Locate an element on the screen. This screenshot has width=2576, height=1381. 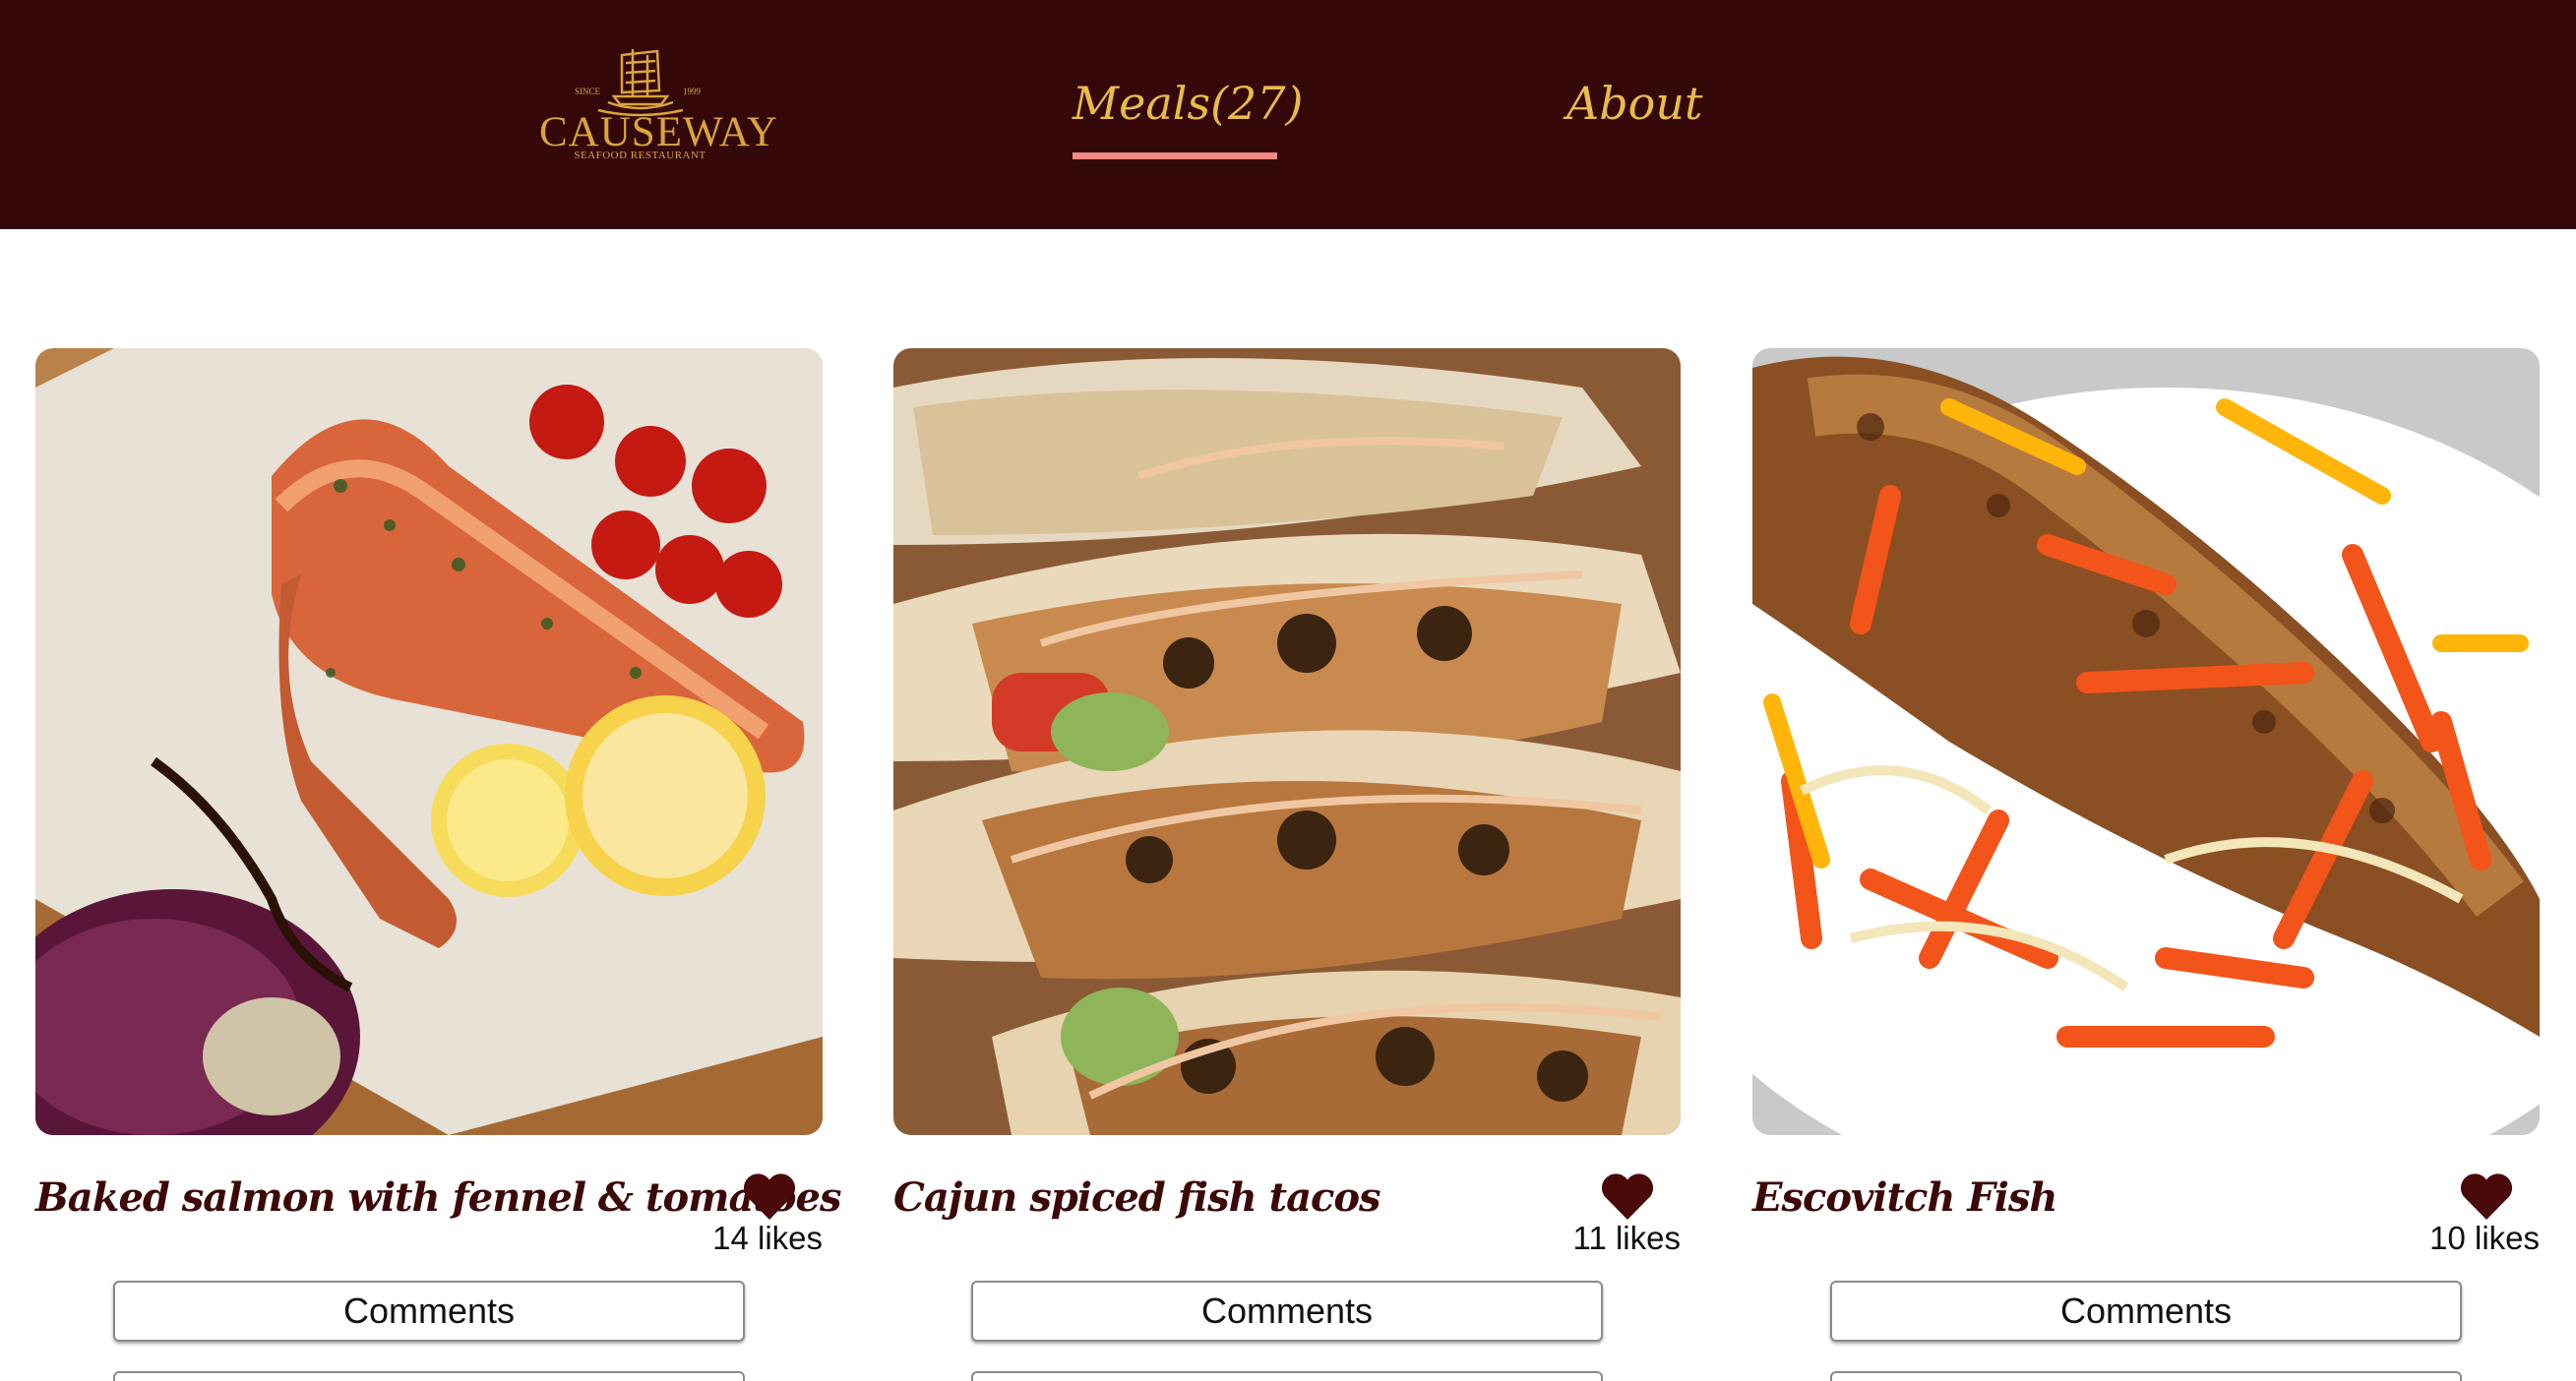
logo-year-text: 1999 is located at coordinates (693, 92).